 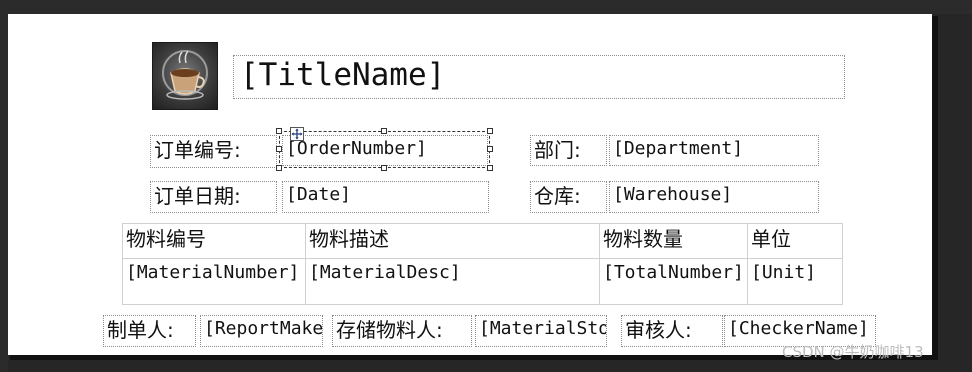 What do you see at coordinates (557, 196) in the screenshot?
I see `warehouse-label: 仓库:` at bounding box center [557, 196].